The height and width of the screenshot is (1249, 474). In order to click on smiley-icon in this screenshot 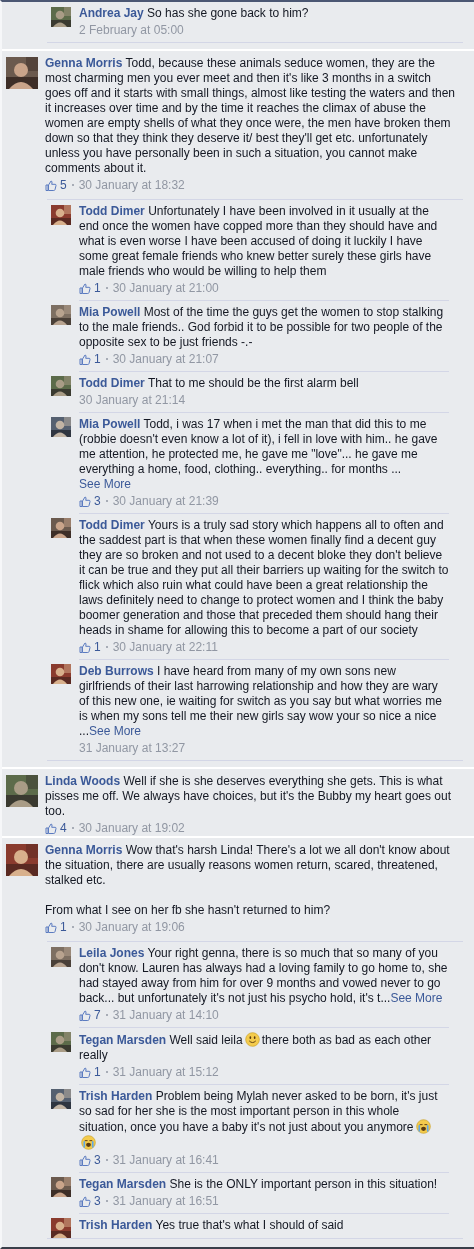, I will do `click(252, 1039)`.